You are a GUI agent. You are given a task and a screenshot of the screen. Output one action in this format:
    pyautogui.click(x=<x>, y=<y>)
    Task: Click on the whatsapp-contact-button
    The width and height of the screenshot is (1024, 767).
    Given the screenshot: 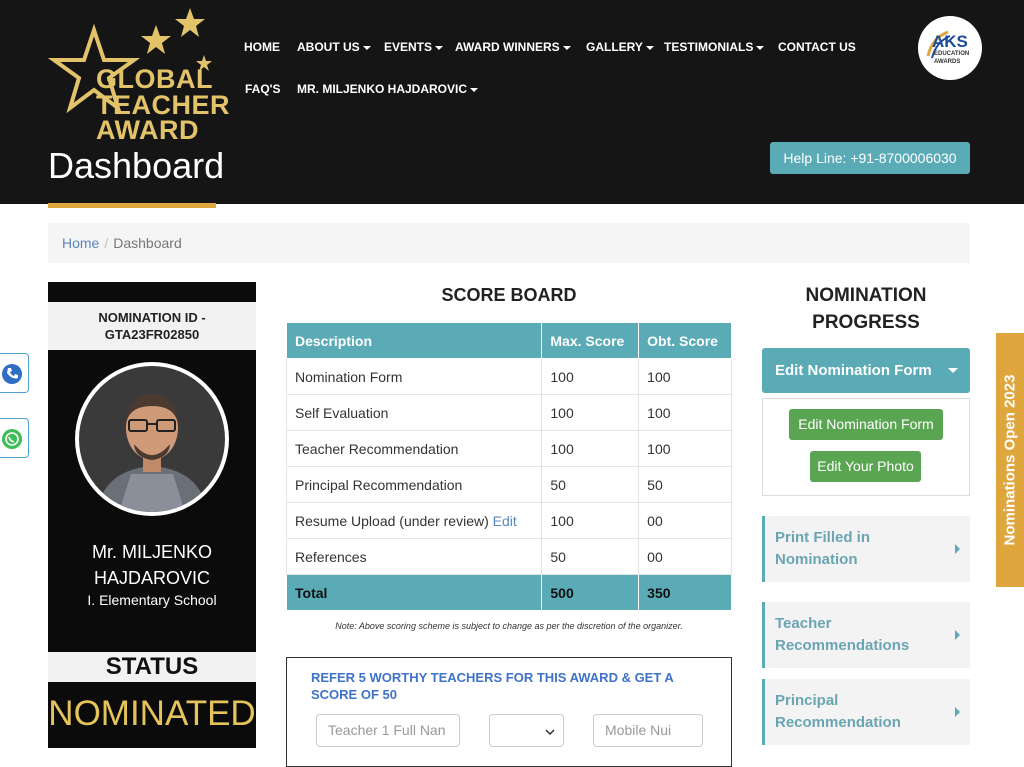 What is the action you would take?
    pyautogui.click(x=14, y=438)
    